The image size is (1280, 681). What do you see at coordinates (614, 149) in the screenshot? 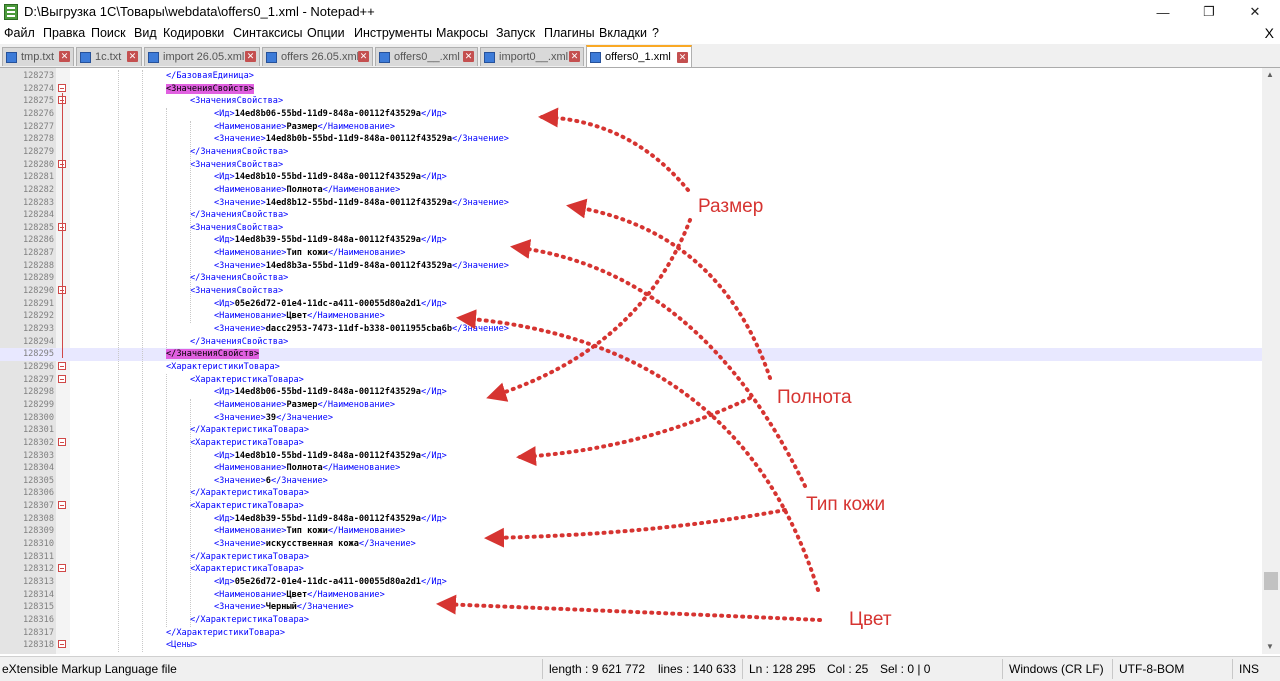
I see `arrow-size-properties` at bounding box center [614, 149].